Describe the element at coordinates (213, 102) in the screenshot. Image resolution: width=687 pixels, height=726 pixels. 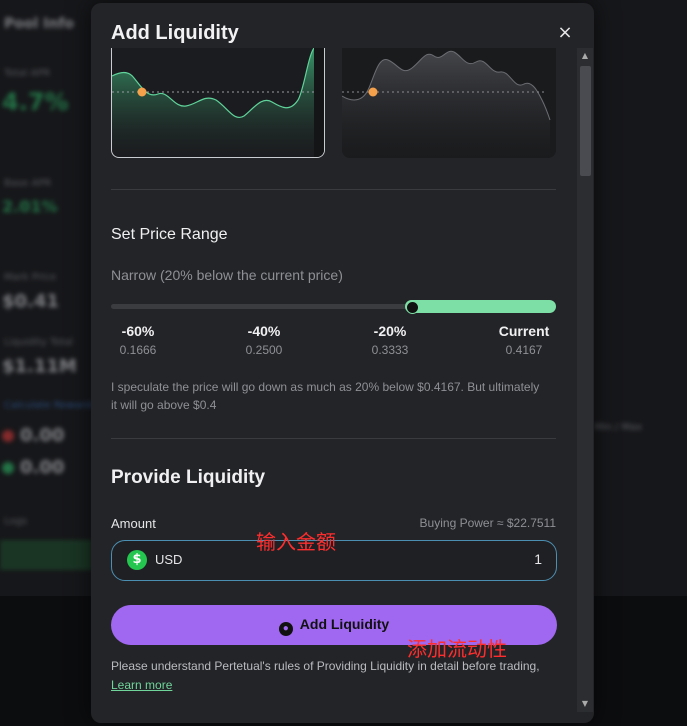
I see `narrow-chart-area` at that location.